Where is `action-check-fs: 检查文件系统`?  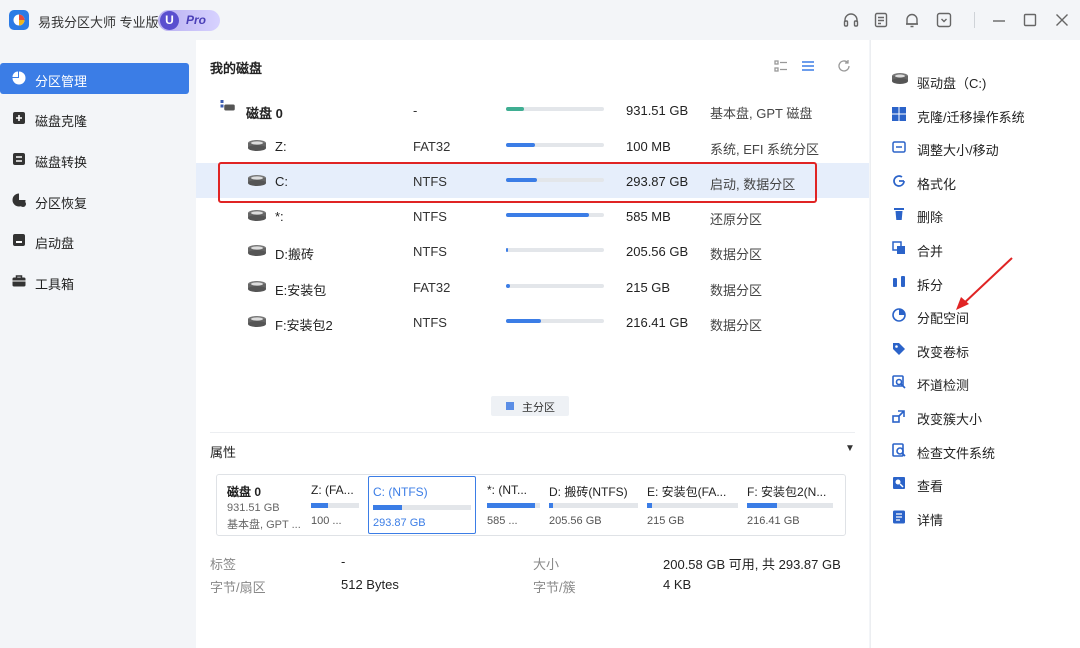 action-check-fs: 检查文件系统 is located at coordinates (975, 450).